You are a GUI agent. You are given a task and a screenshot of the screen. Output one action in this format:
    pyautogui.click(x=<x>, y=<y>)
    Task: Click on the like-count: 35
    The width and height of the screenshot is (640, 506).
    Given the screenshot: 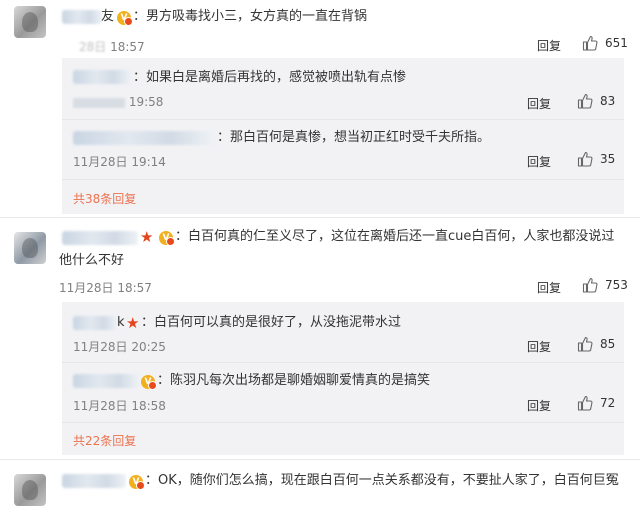 What is the action you would take?
    pyautogui.click(x=608, y=159)
    